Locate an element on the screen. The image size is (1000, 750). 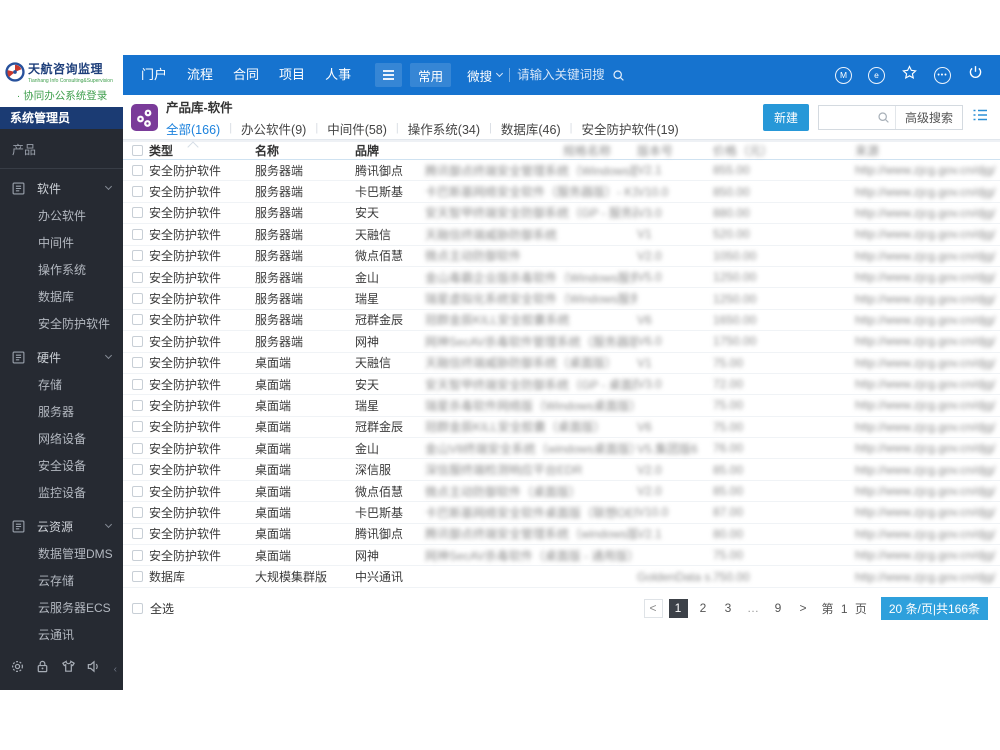
tab-0: 全部(166) is located at coordinates (193, 128).